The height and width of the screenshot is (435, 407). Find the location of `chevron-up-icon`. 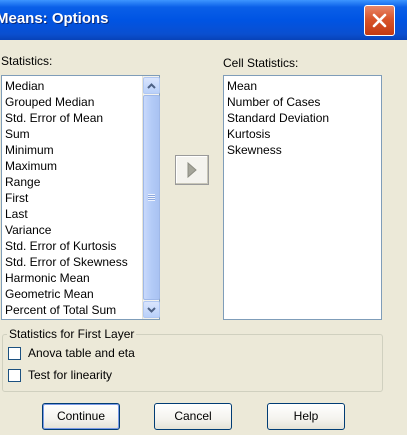

chevron-up-icon is located at coordinates (151, 85).